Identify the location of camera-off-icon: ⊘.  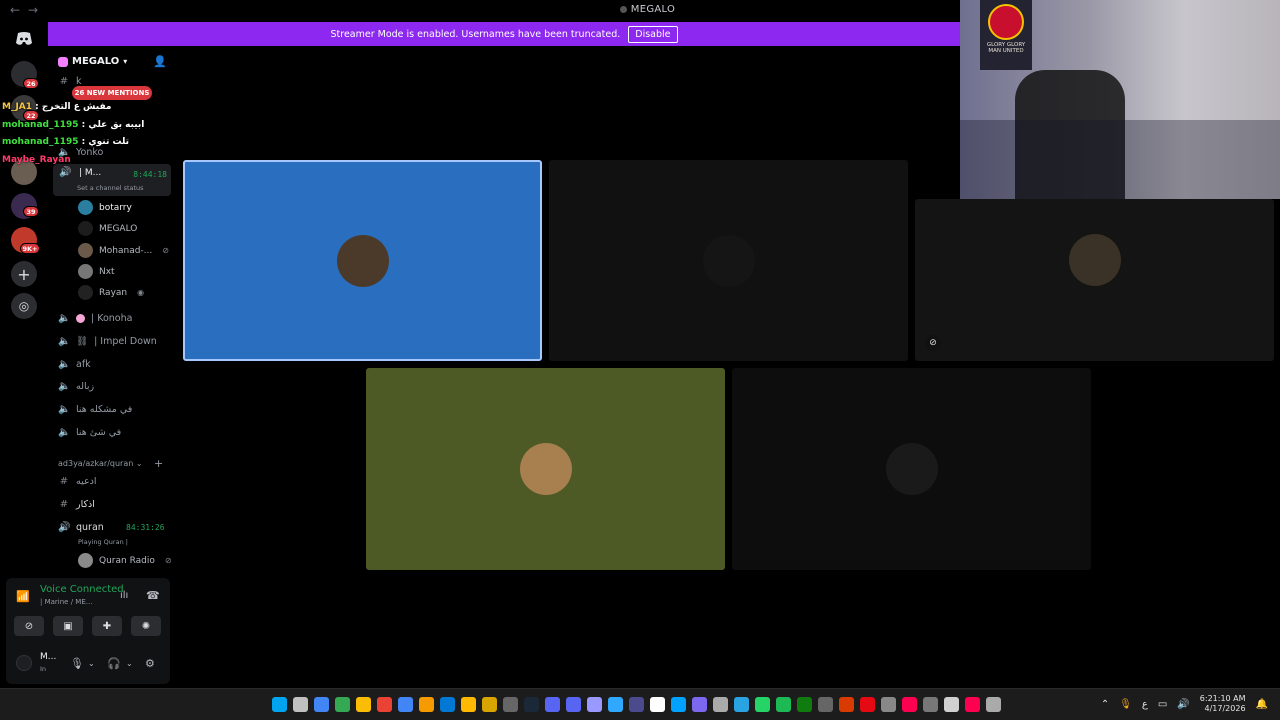
(933, 343).